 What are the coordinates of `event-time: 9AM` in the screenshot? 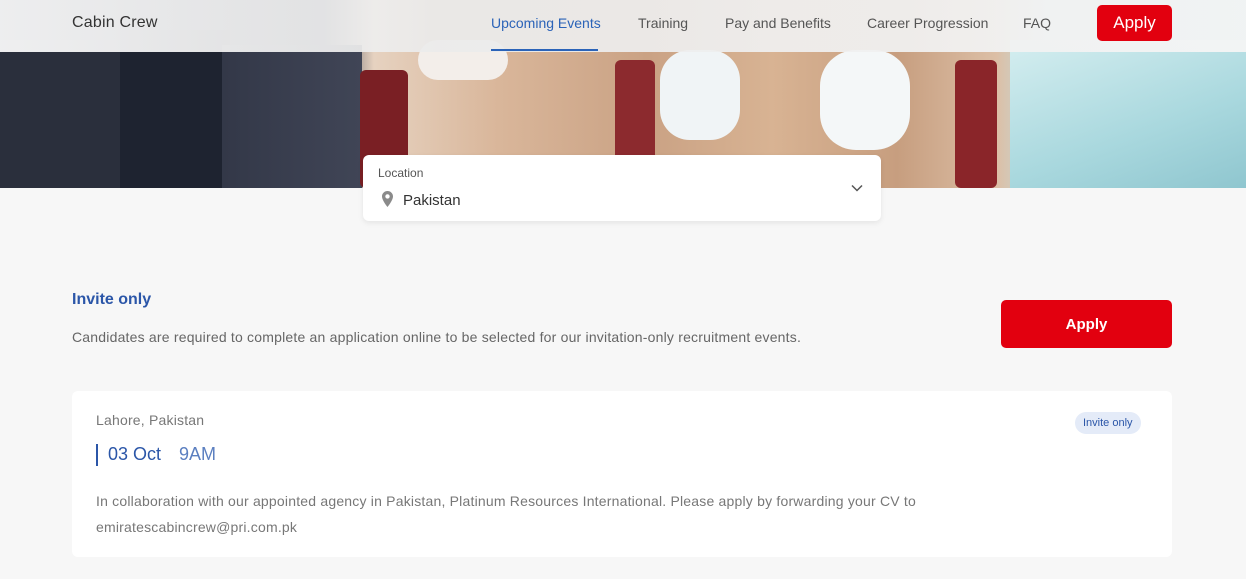 It's located at (198, 454).